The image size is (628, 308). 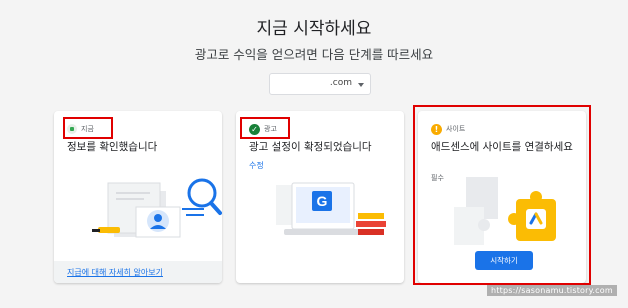 I want to click on payment-illustration, so click(x=157, y=208).